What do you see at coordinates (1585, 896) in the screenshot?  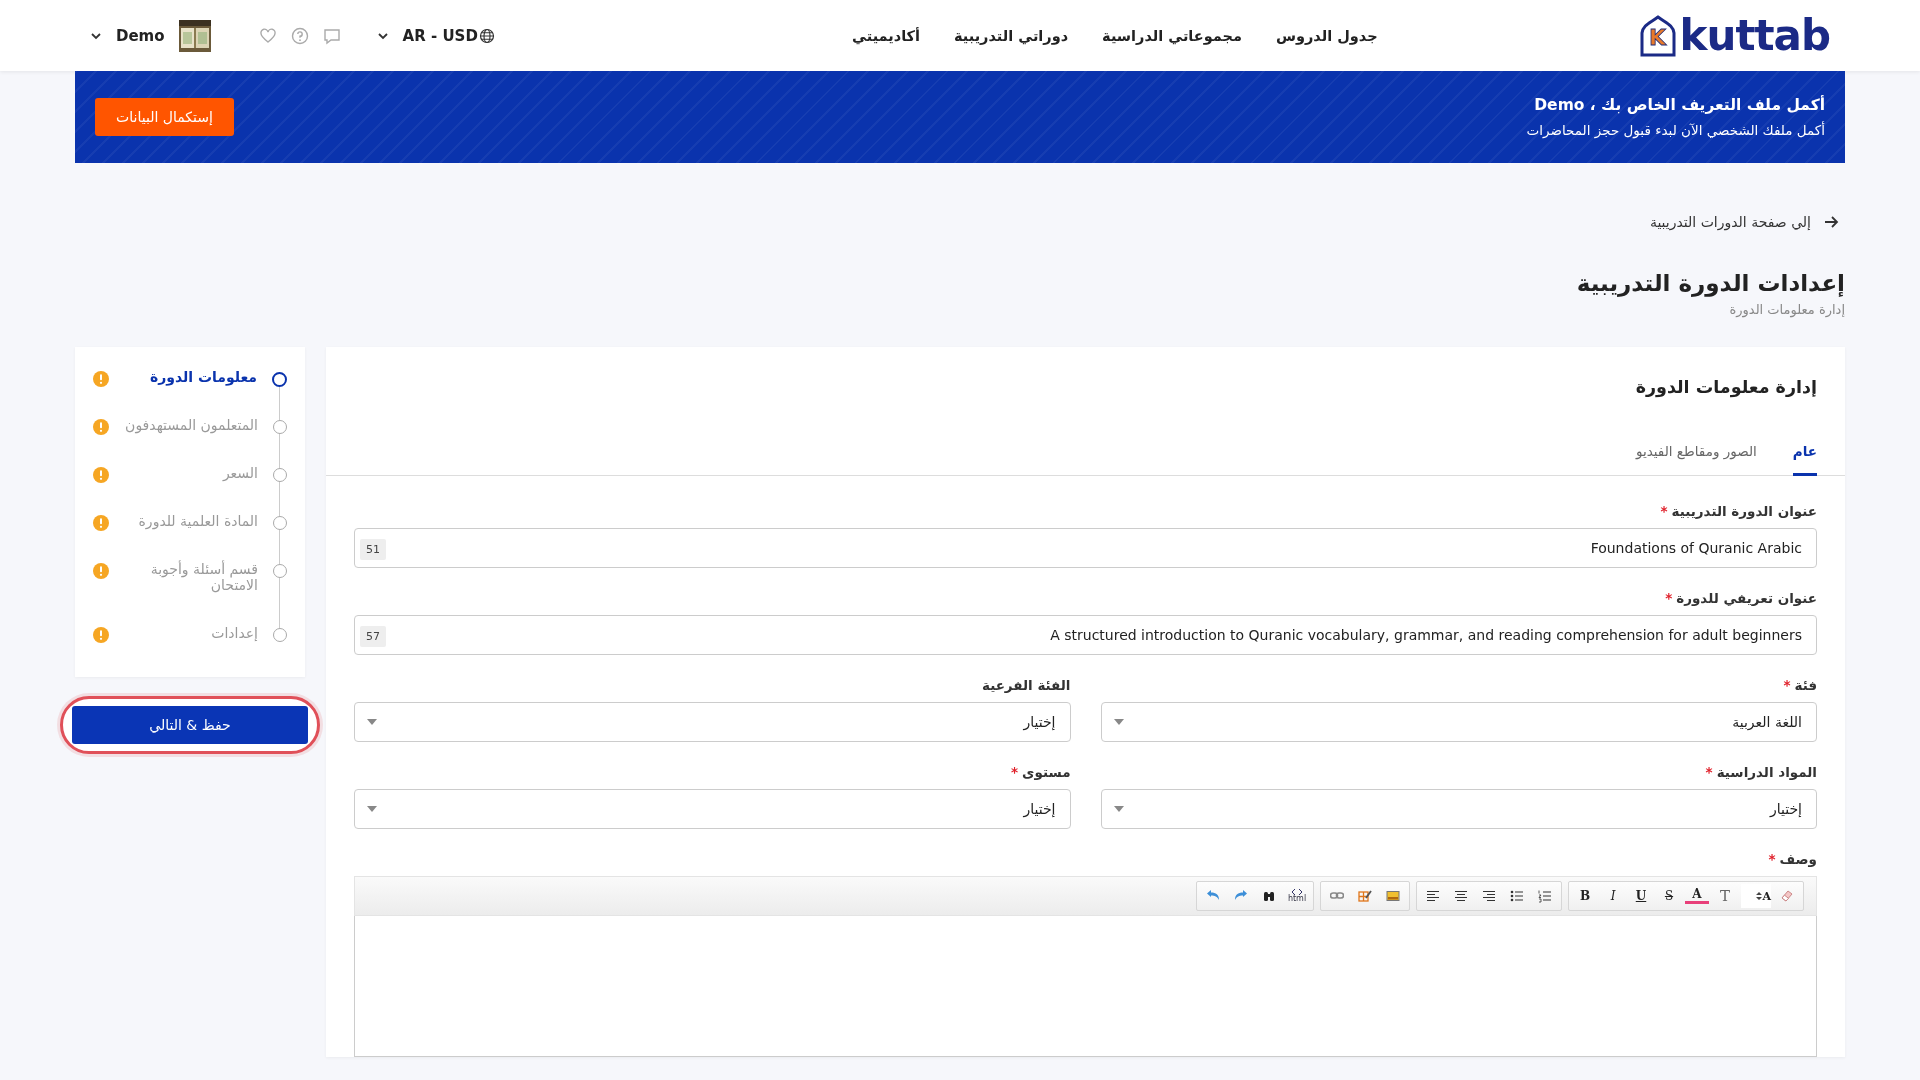 I see `bold-button: B` at bounding box center [1585, 896].